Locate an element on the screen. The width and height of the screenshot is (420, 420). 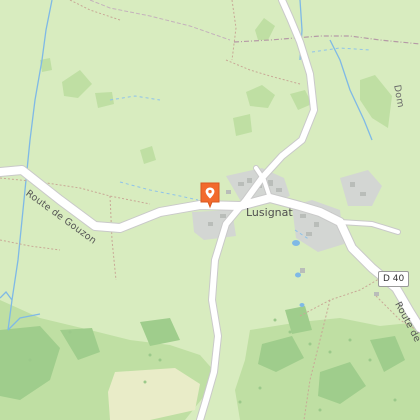
road-shield-d40: D 40 is located at coordinates (394, 279).